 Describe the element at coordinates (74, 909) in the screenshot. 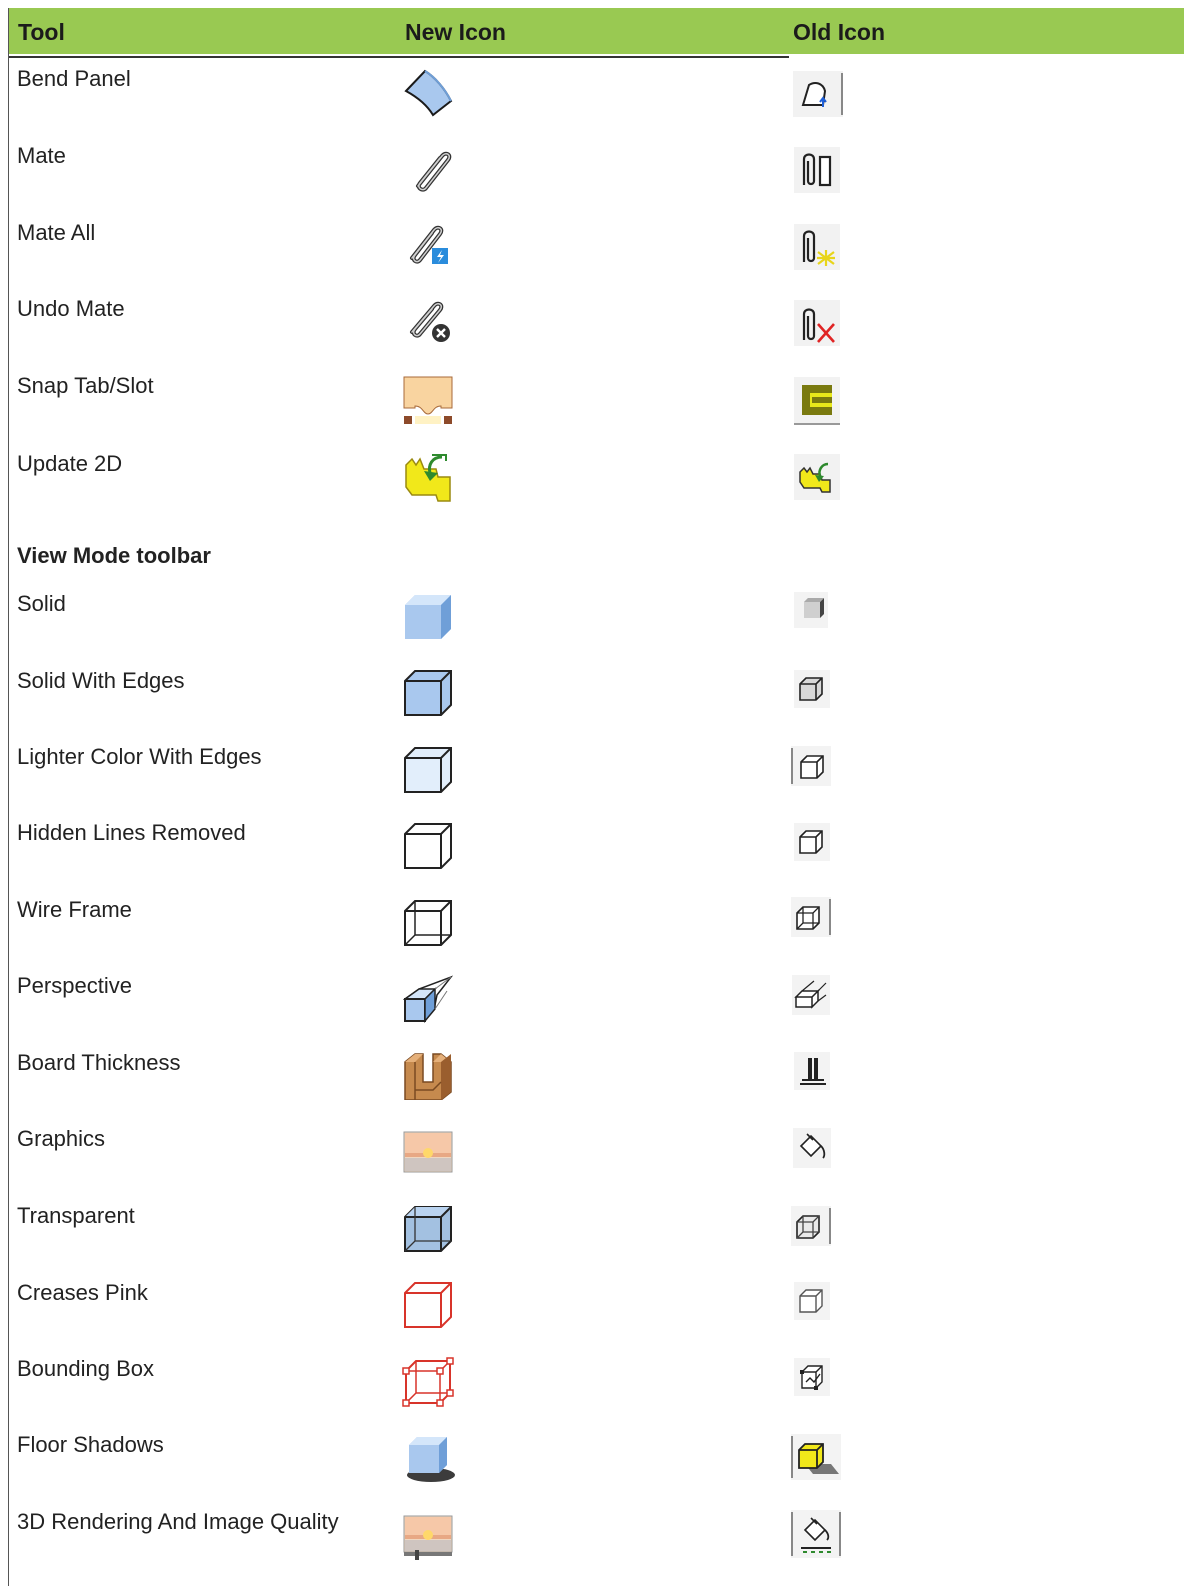

I see `tool-wire-frame: Wire Frame` at that location.